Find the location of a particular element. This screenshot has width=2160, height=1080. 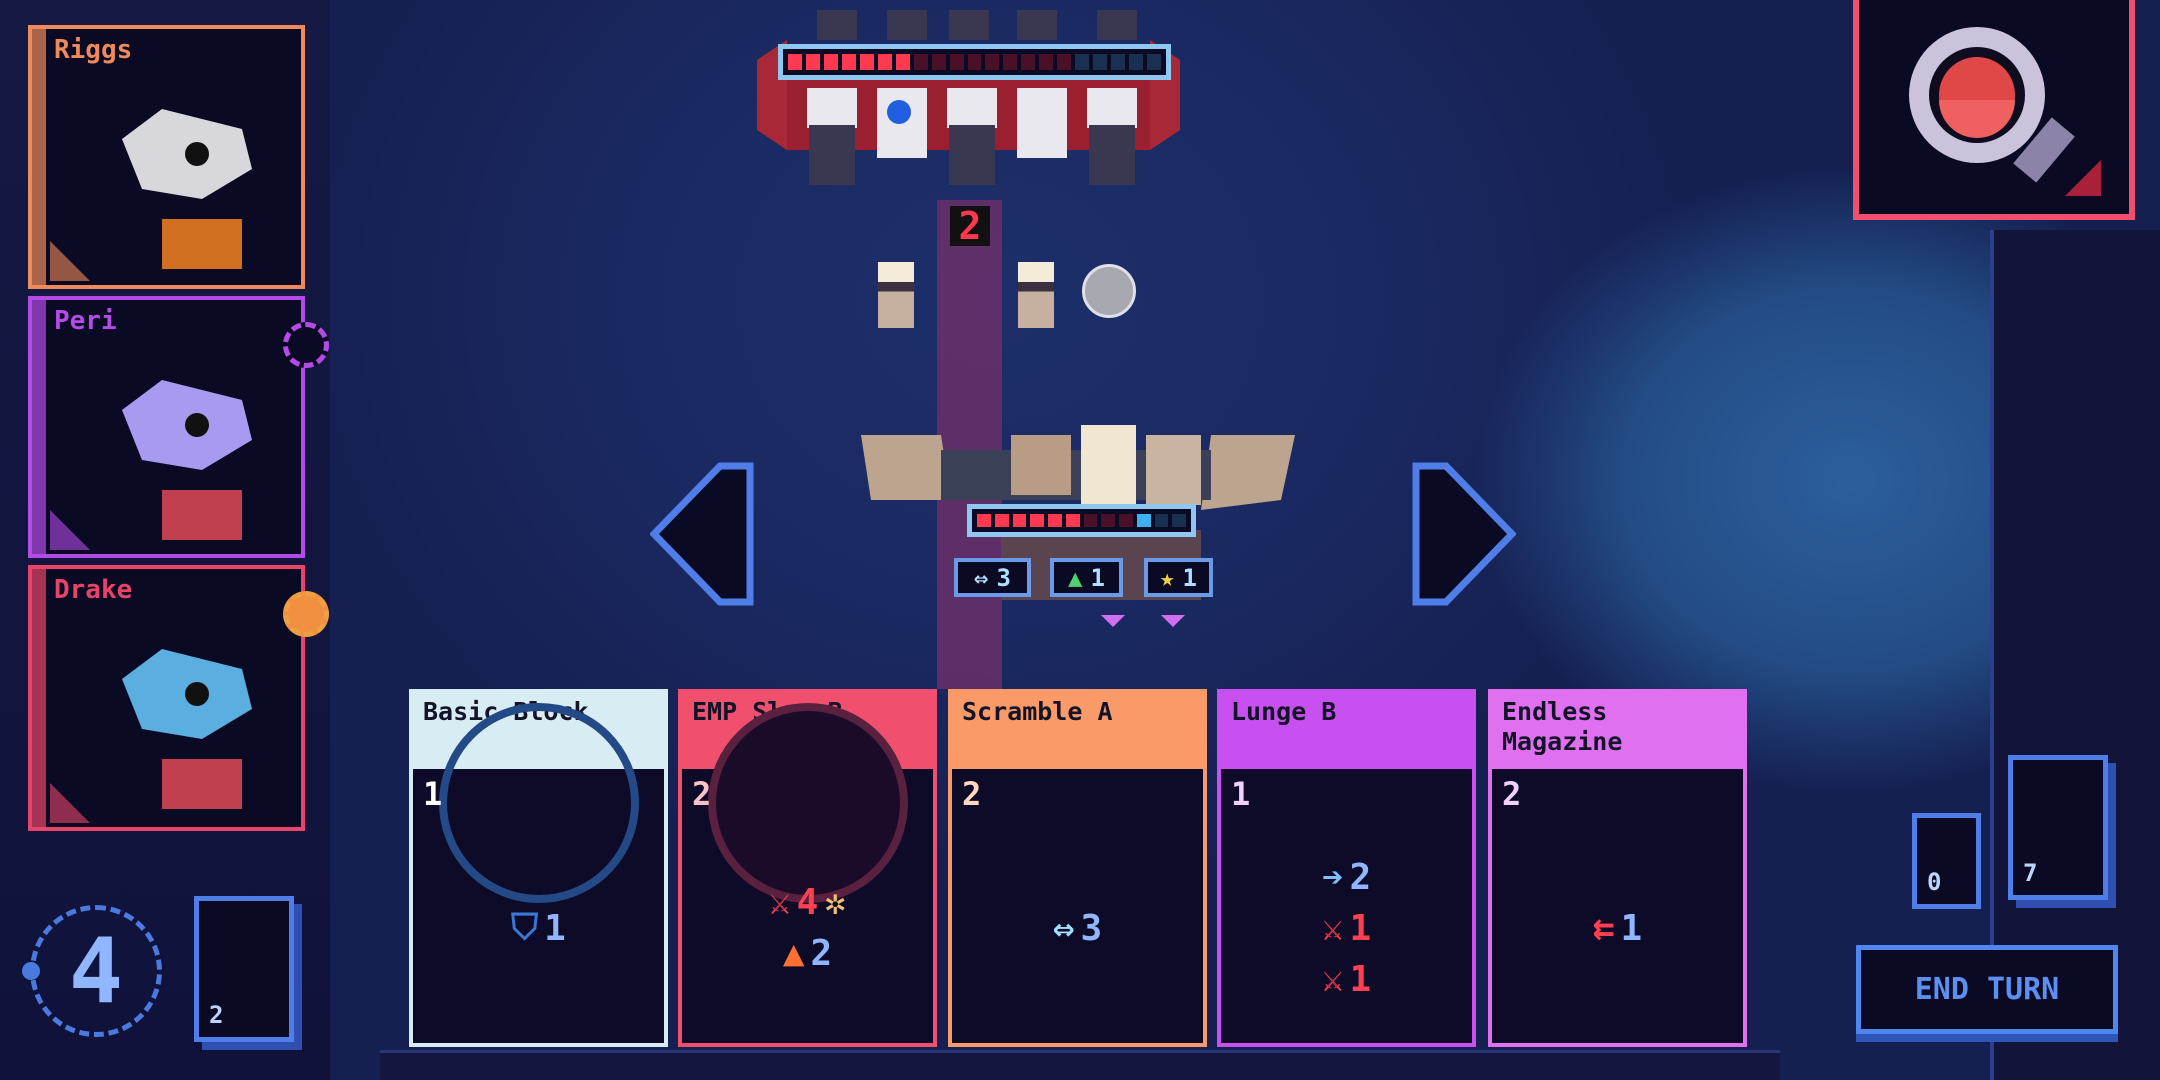

card-effects: ⛉ 1 is located at coordinates (538, 928).